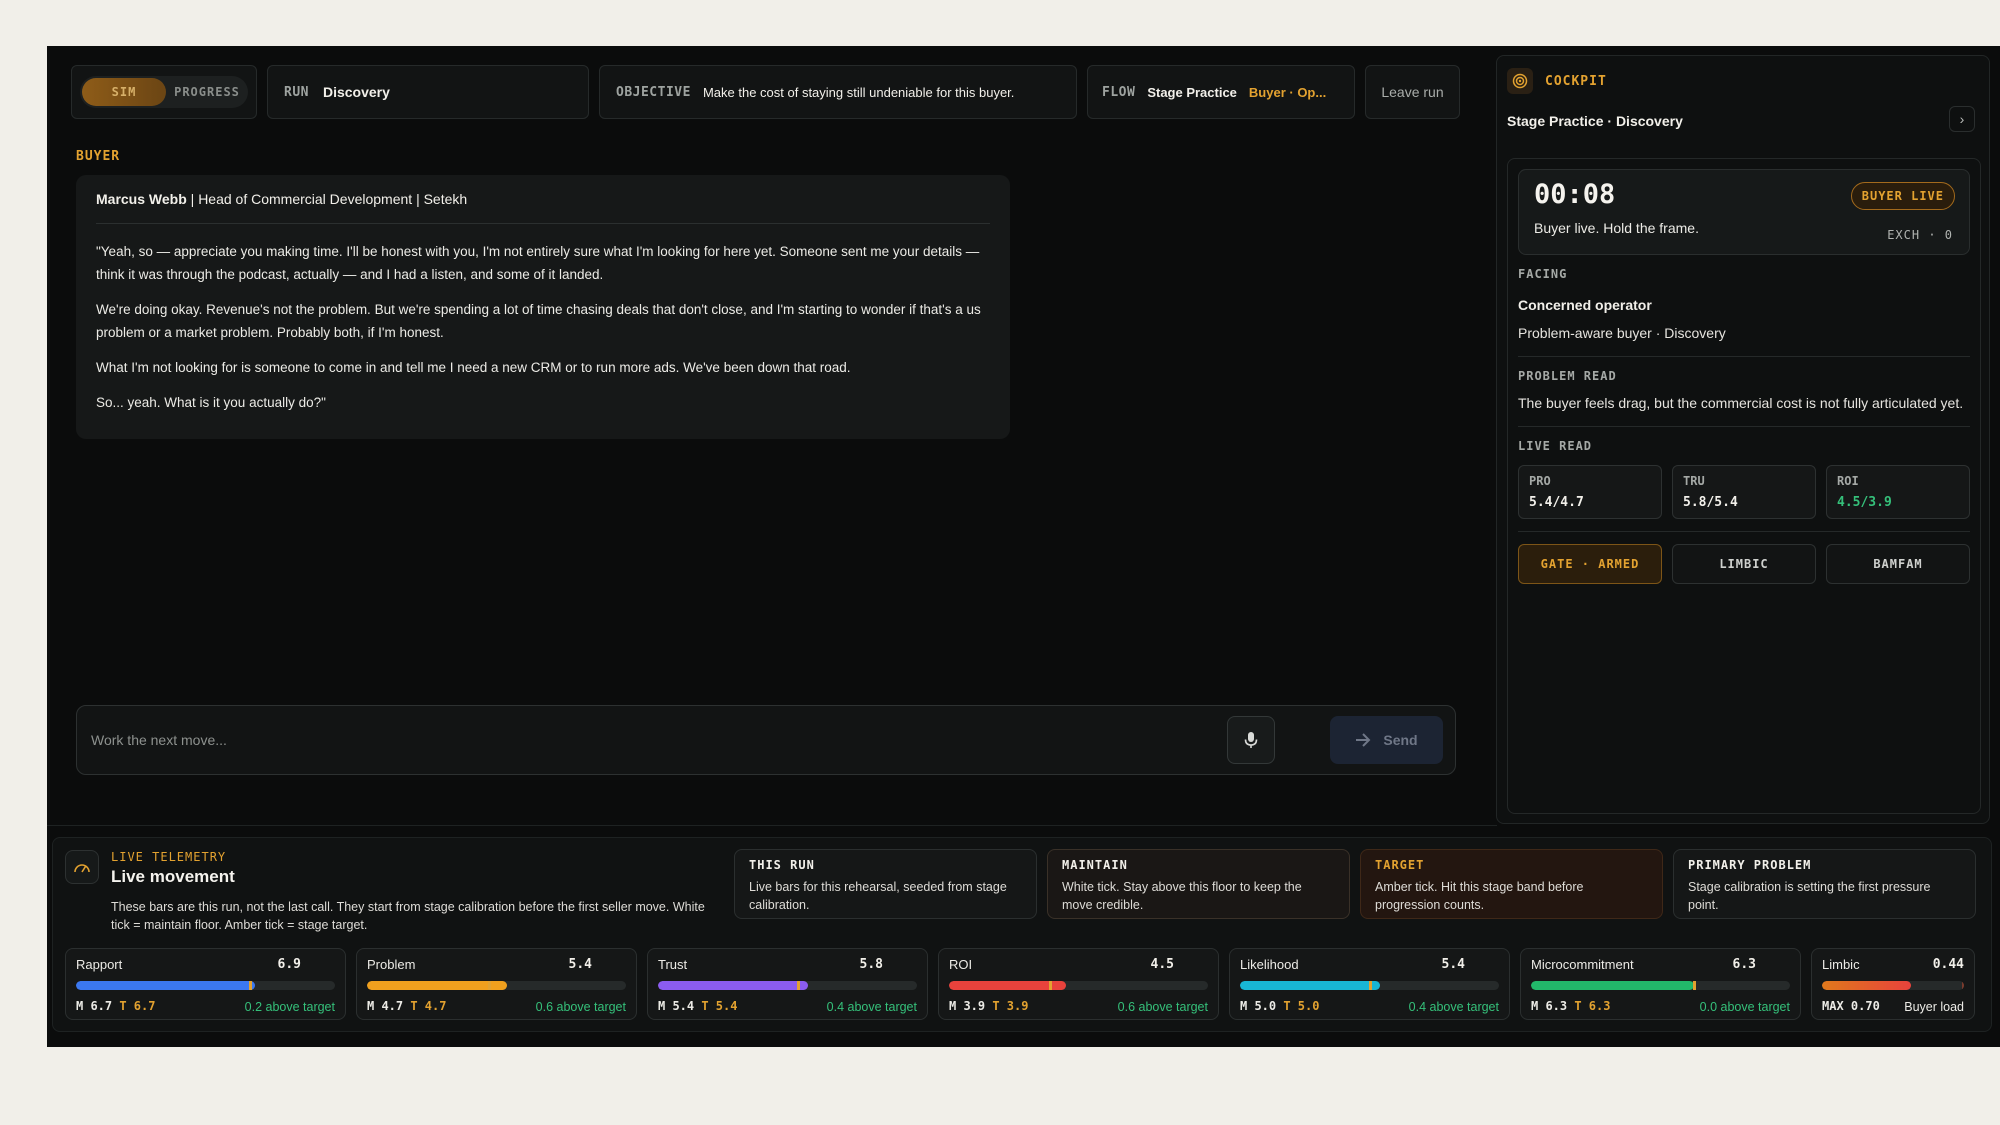 Image resolution: width=2000 pixels, height=1125 pixels. Describe the element at coordinates (1622, 333) in the screenshot. I see `facing-desc: Problem-aware buyer · Discovery` at that location.